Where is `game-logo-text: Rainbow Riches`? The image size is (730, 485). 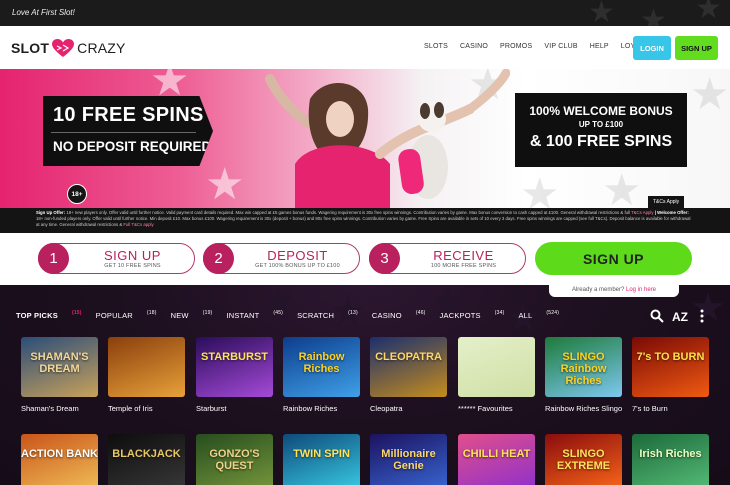
game-logo-text: Rainbow Riches is located at coordinates (321, 363).